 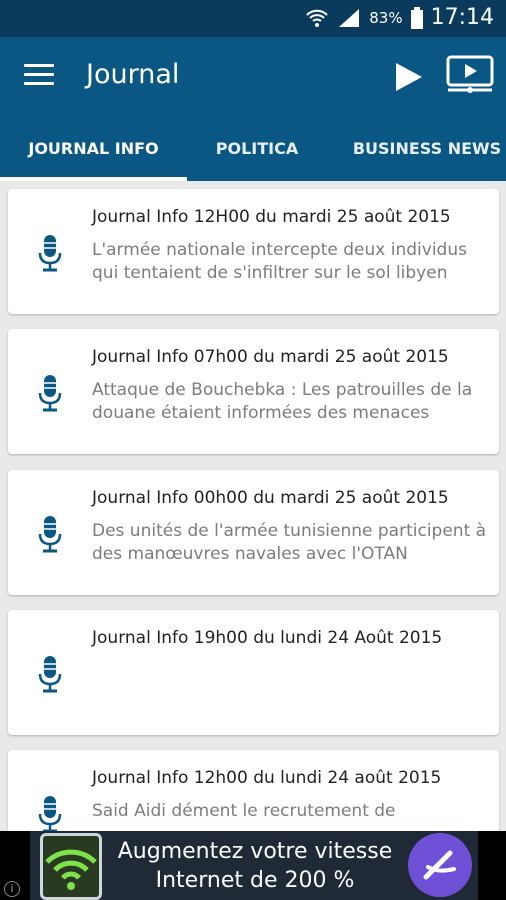 I want to click on item-title: Journal Info 12h00 du lundi 24 août 2015, so click(x=267, y=778).